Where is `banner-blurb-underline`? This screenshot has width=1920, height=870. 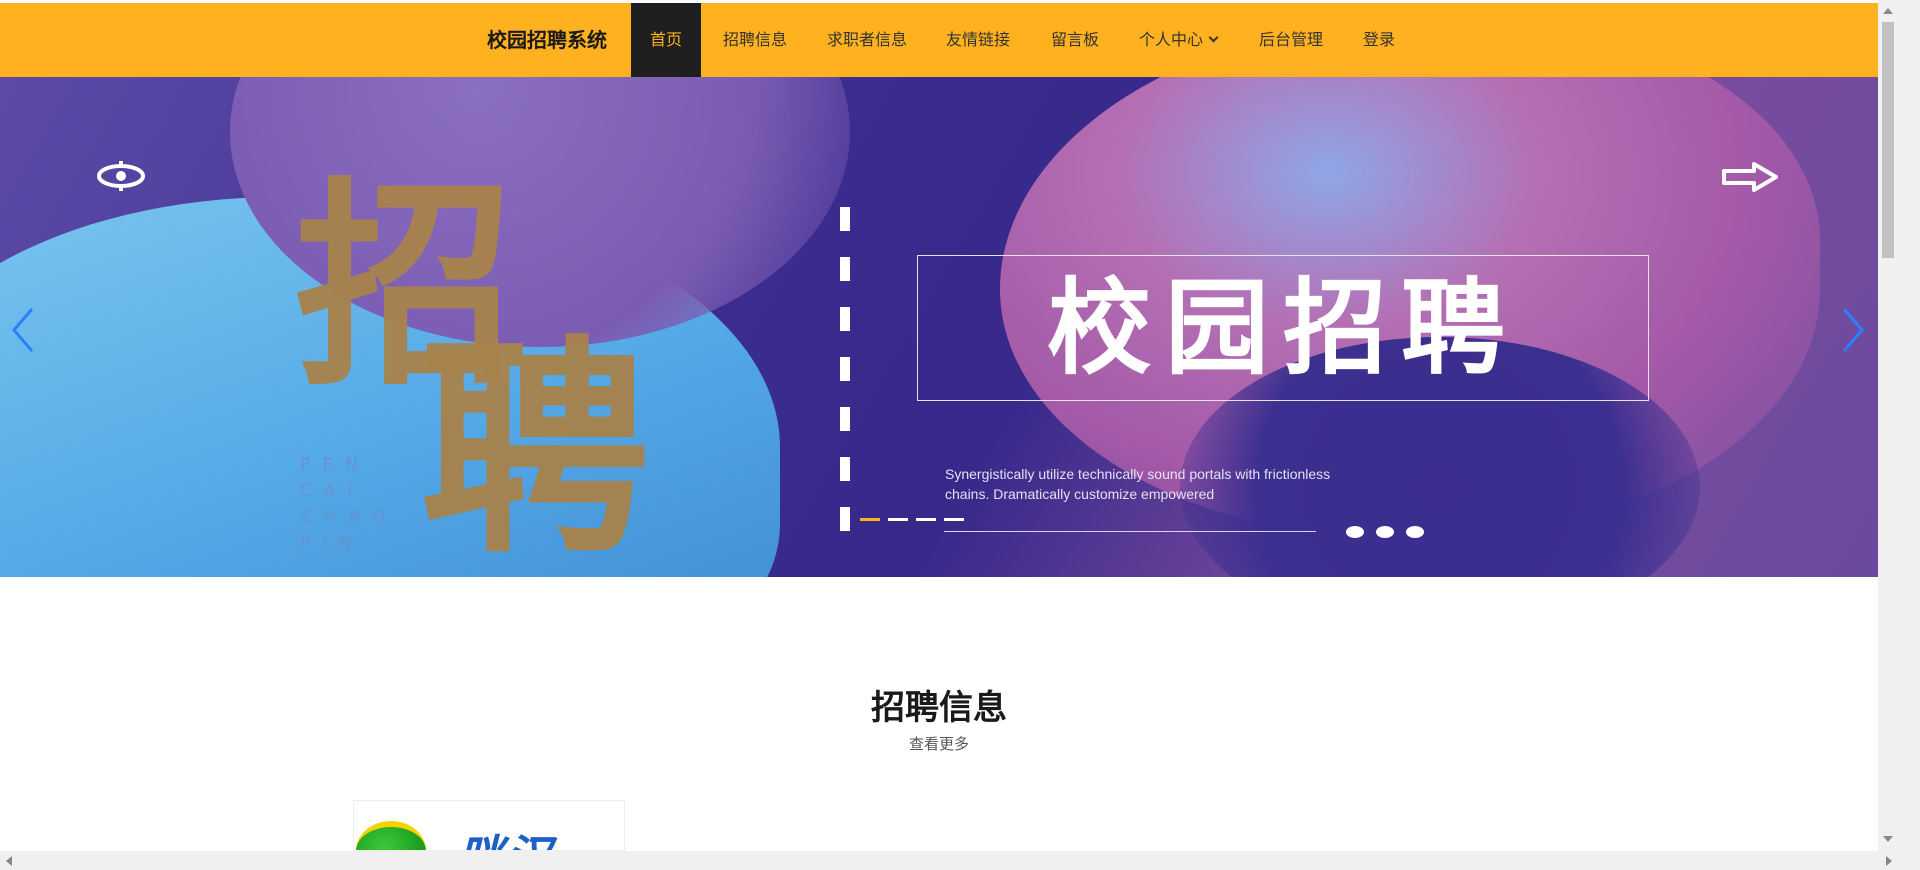 banner-blurb-underline is located at coordinates (1130, 531).